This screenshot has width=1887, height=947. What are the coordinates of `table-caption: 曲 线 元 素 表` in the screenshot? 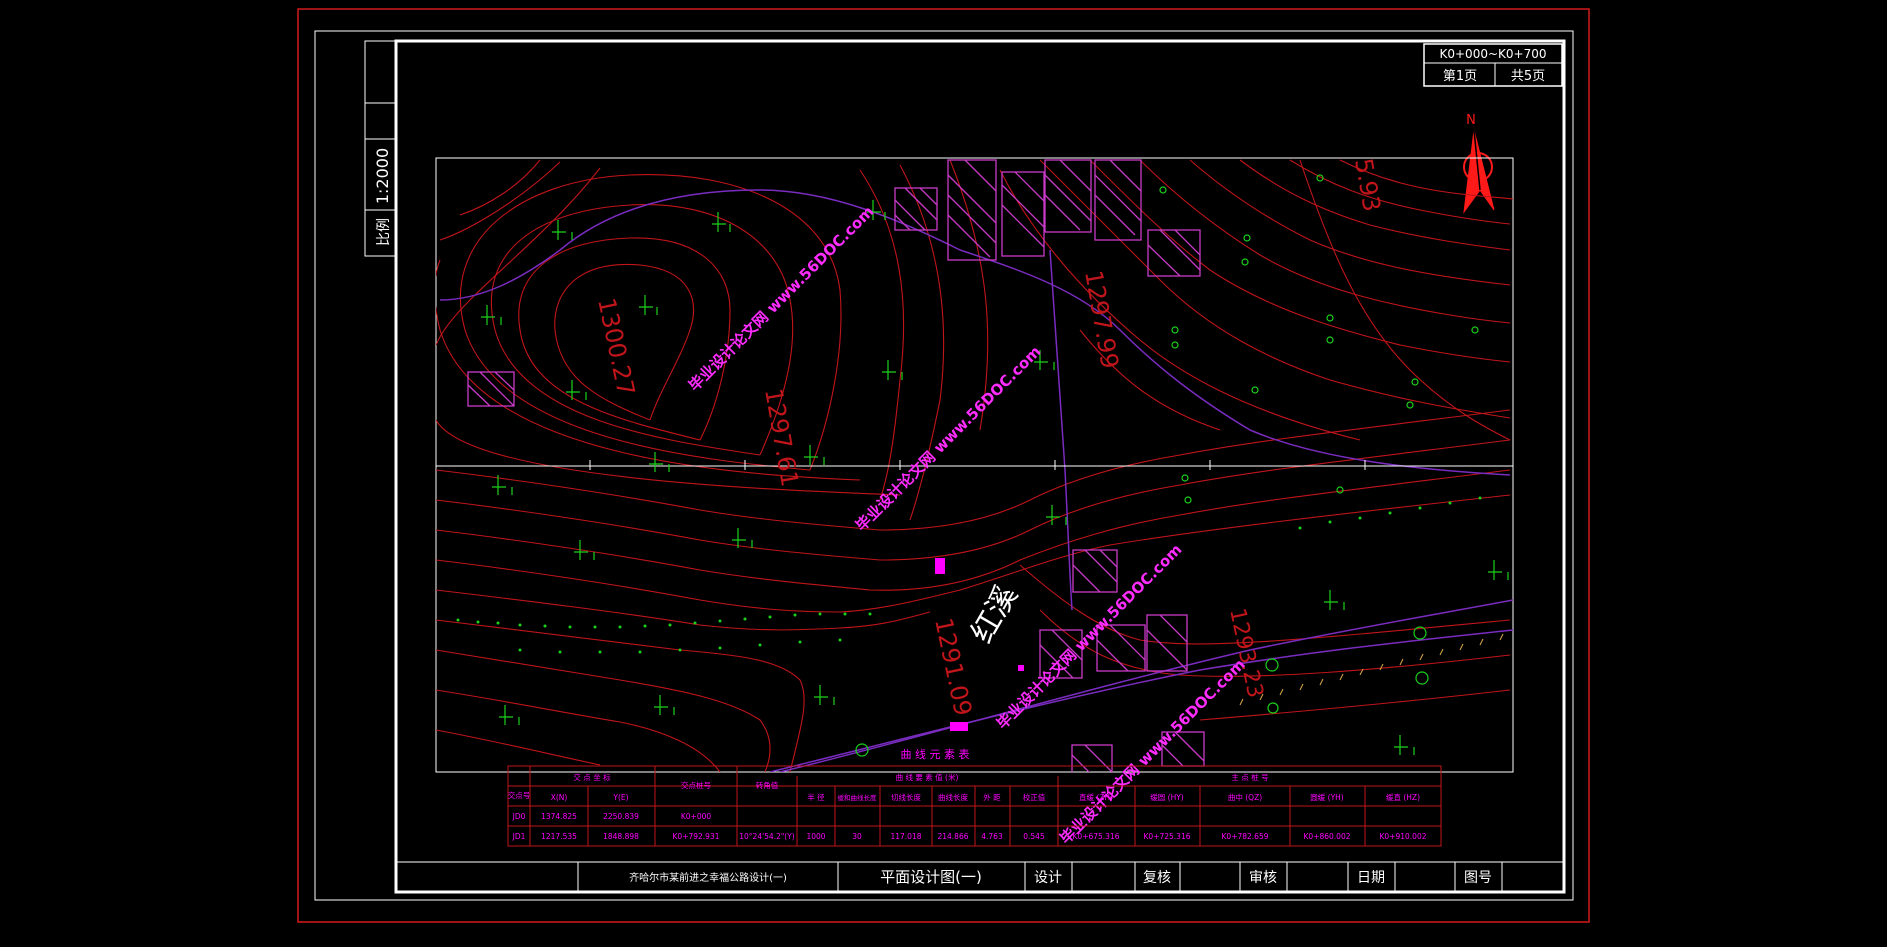 It's located at (935, 754).